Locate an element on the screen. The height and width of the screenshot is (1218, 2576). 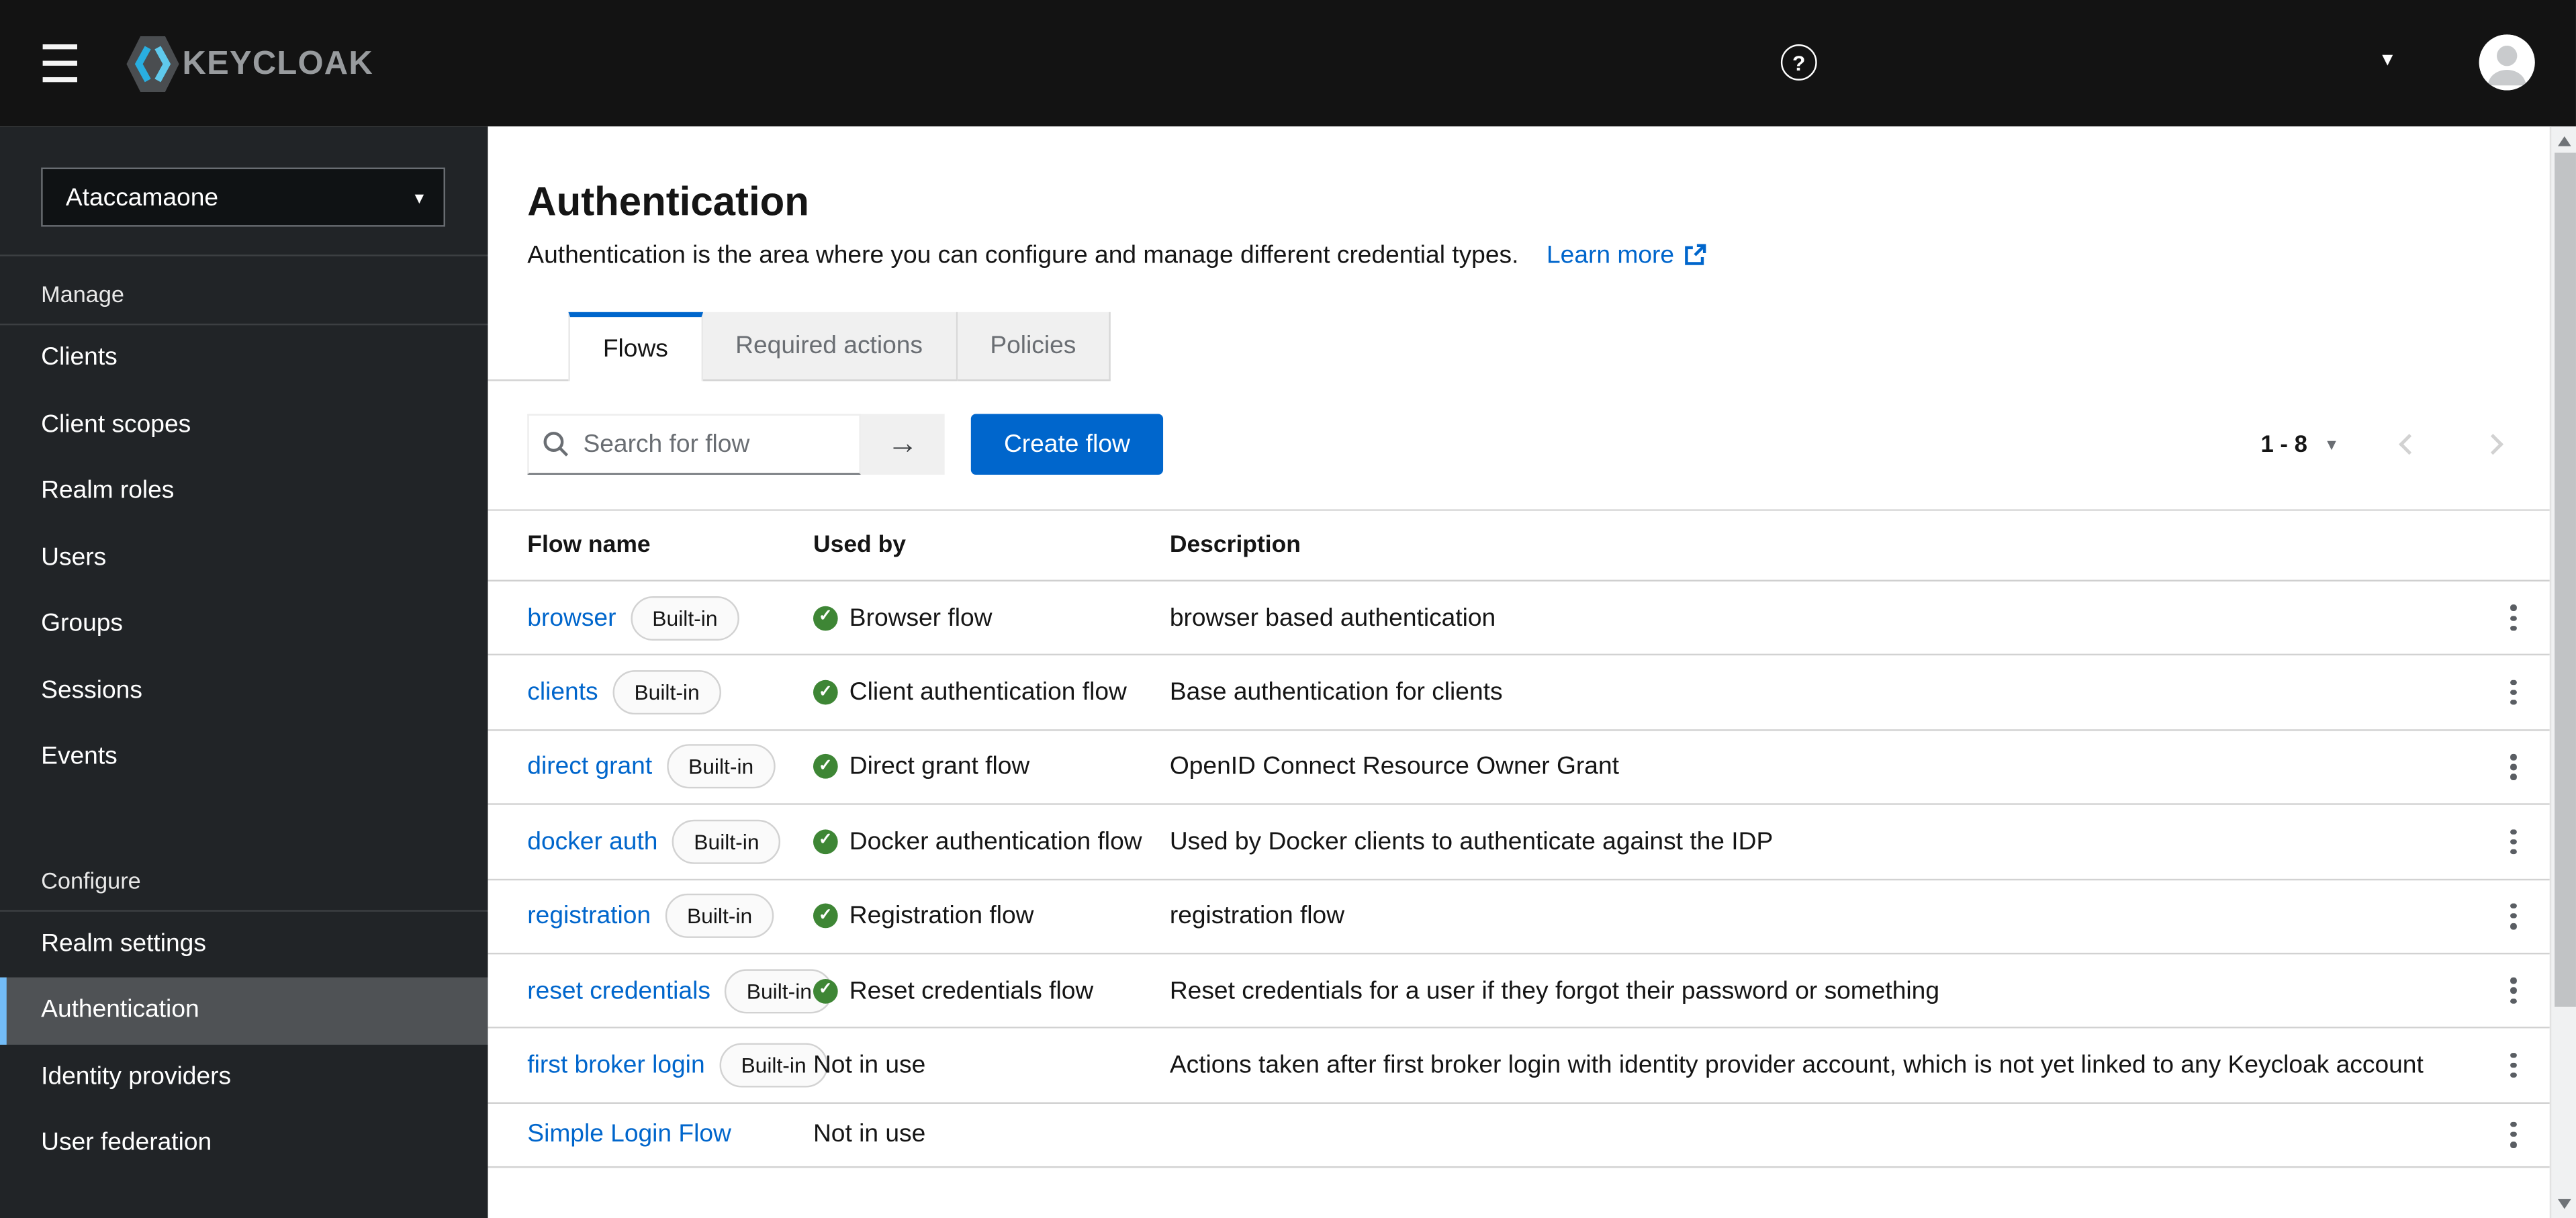
used-by-text: Registration flow is located at coordinates (941, 917).